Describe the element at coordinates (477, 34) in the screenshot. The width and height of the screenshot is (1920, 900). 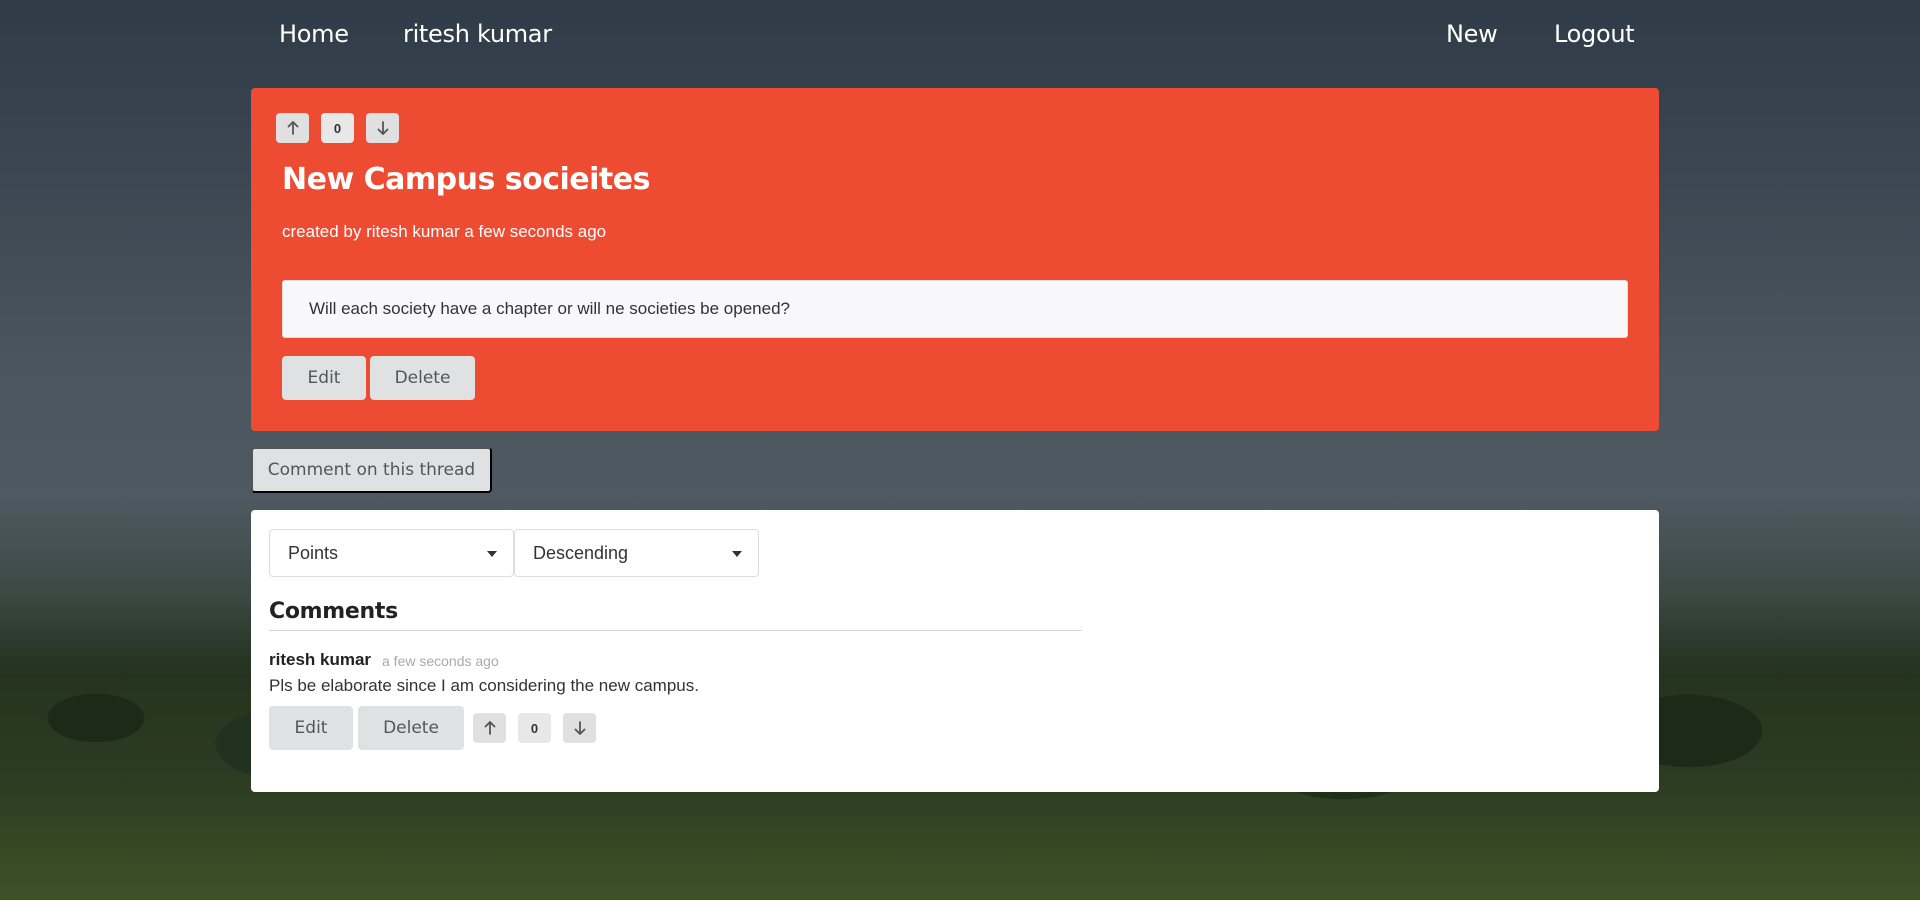
I see `nav-user-link: ritesh kumar` at that location.